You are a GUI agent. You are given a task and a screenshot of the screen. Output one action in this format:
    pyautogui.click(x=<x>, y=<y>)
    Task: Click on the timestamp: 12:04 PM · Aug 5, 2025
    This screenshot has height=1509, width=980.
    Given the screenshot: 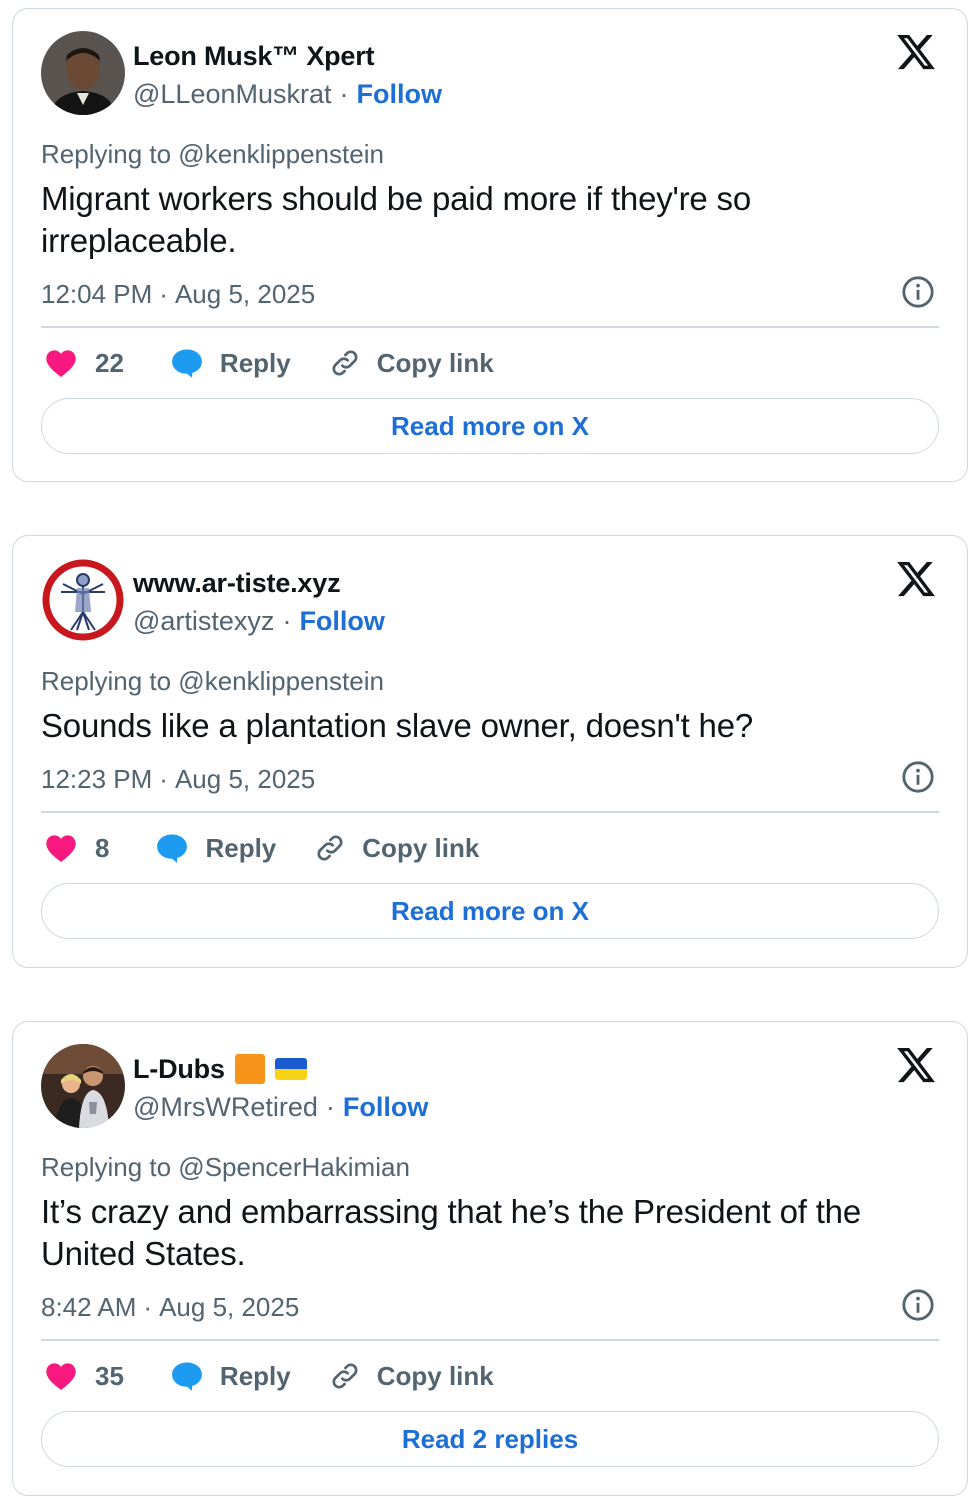 What is the action you would take?
    pyautogui.click(x=178, y=294)
    